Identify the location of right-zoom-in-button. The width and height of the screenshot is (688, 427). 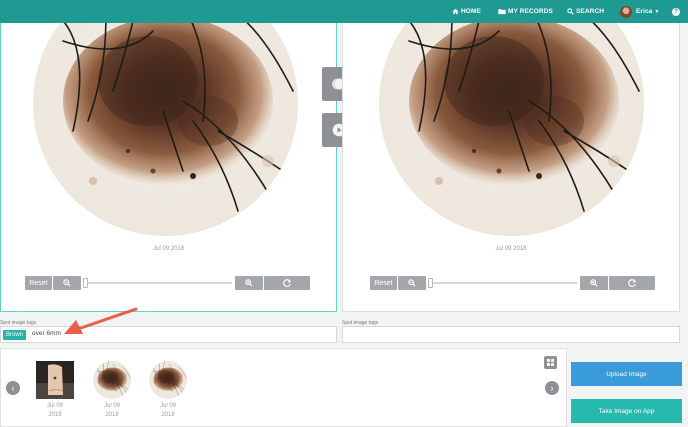
(594, 283).